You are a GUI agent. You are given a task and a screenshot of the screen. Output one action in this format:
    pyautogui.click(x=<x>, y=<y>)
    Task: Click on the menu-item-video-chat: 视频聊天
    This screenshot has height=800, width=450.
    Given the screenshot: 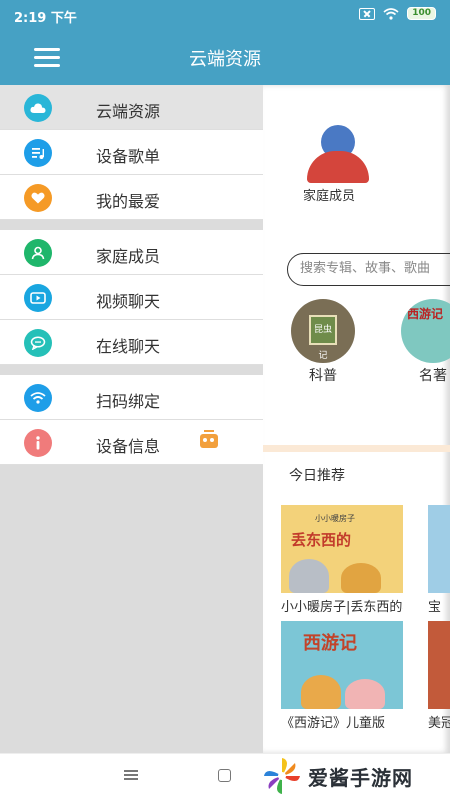 What is the action you would take?
    pyautogui.click(x=131, y=297)
    